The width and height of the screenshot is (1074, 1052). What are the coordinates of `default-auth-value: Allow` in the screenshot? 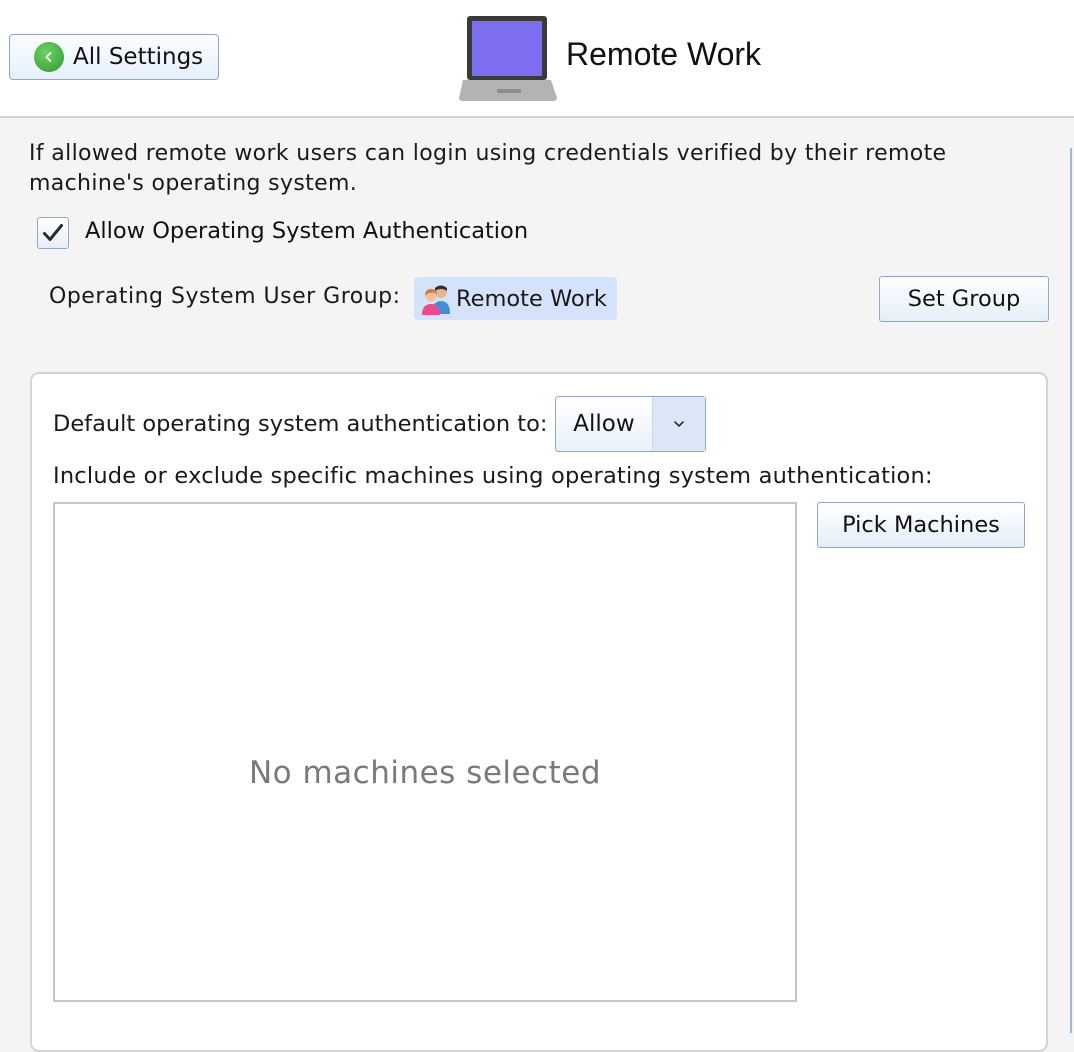 It's located at (604, 424).